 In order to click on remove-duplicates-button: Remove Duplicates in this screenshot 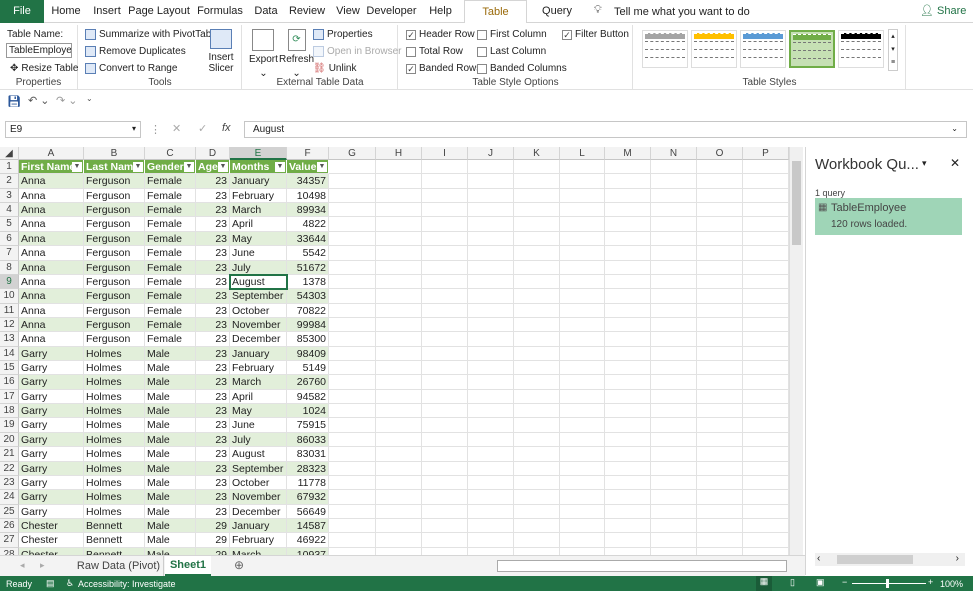, I will do `click(135, 51)`.